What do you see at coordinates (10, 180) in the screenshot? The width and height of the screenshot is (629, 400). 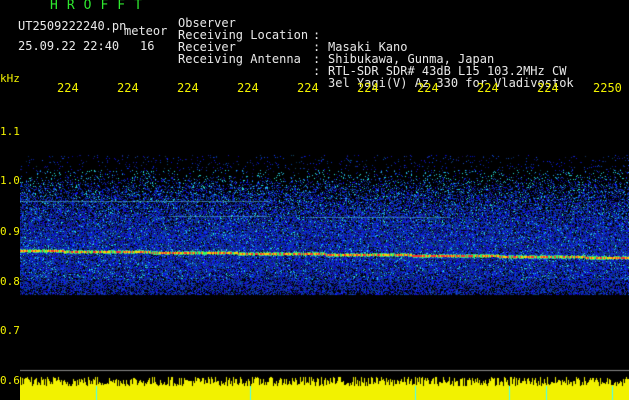 I see `y-tick-label: 1.0` at bounding box center [10, 180].